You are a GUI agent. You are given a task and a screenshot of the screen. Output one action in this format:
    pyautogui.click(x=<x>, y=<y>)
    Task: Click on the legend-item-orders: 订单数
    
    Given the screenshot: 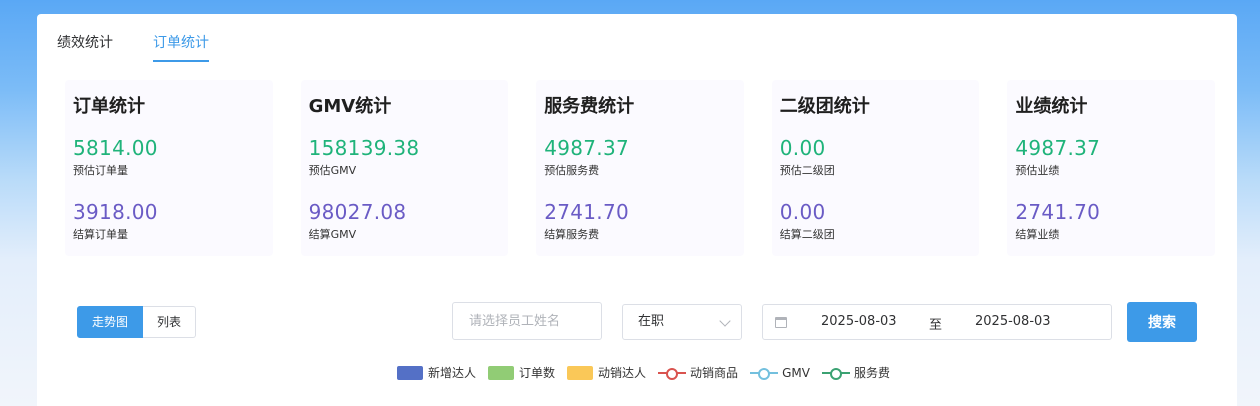 What is the action you would take?
    pyautogui.click(x=521, y=372)
    